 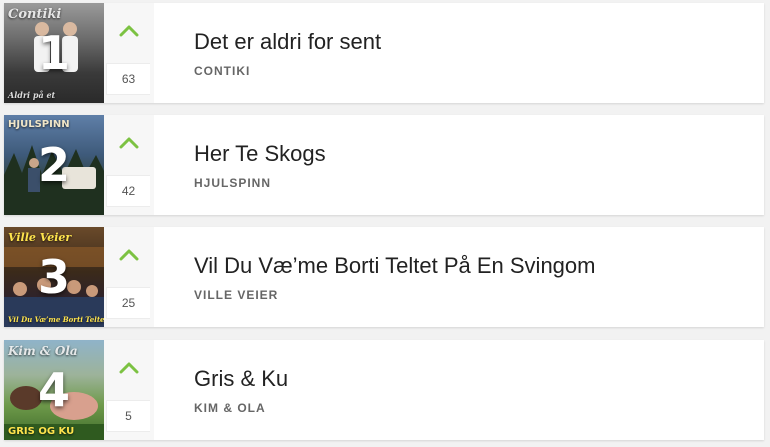 I want to click on artist-name: VILLE VEIER, so click(x=479, y=295).